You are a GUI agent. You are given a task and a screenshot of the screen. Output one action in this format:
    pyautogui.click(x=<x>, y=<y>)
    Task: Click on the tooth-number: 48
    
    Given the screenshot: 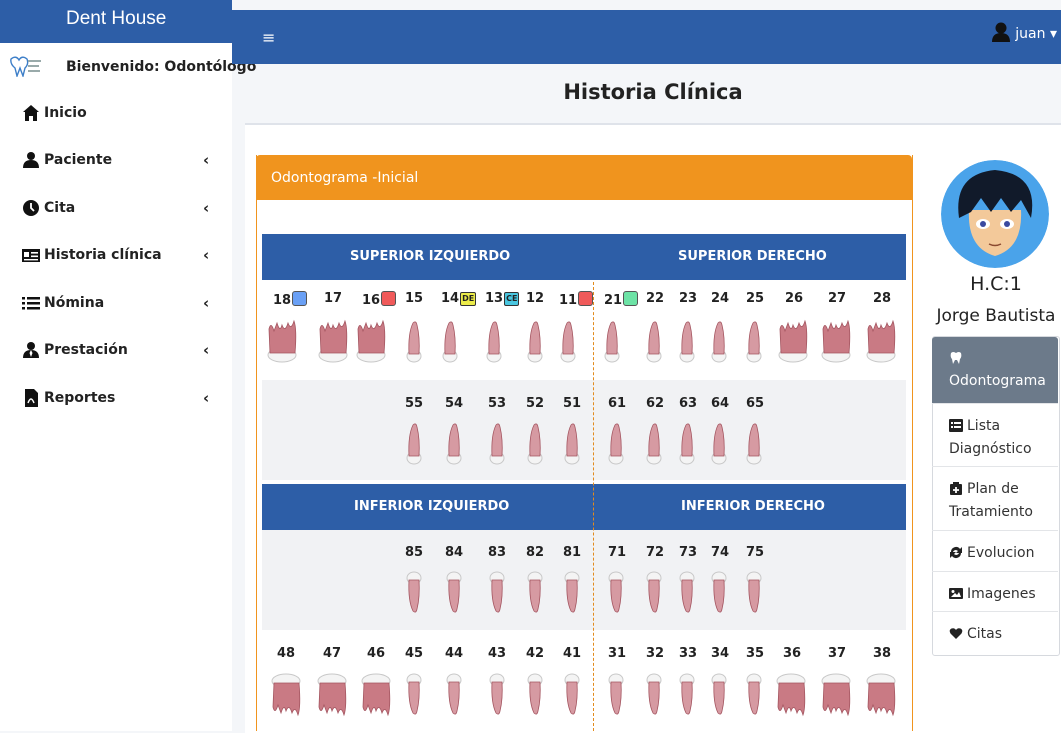 What is the action you would take?
    pyautogui.click(x=286, y=653)
    